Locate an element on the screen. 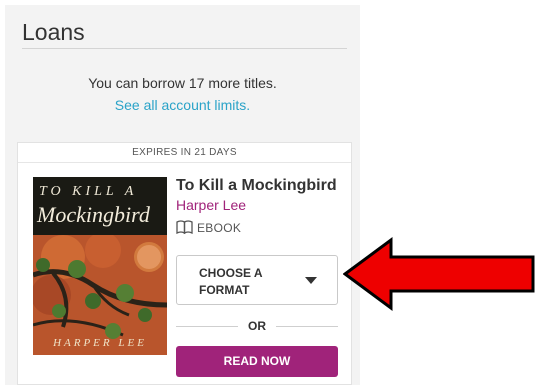 The height and width of the screenshot is (385, 537). choose-format-dropdown: CHOOSE A FORMAT is located at coordinates (257, 280).